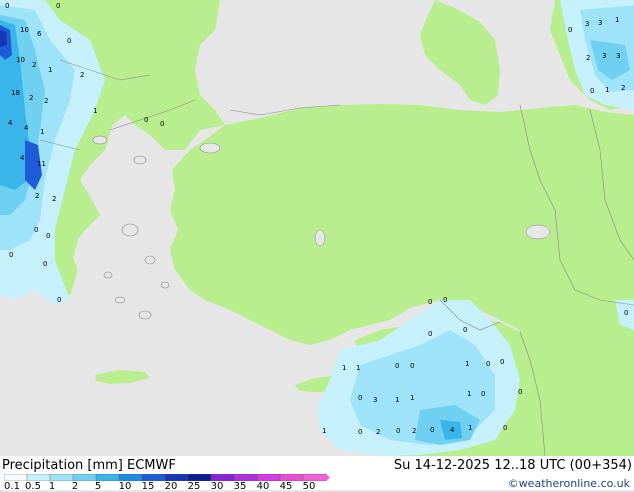 The image size is (634, 492). Describe the element at coordinates (538, 232) in the screenshot. I see `lake-van` at that location.